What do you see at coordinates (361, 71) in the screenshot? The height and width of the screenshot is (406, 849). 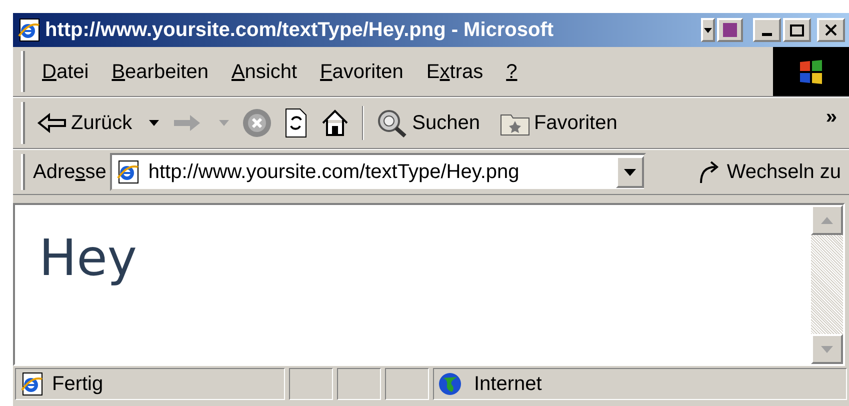 I see `menu-item: Favoriten` at bounding box center [361, 71].